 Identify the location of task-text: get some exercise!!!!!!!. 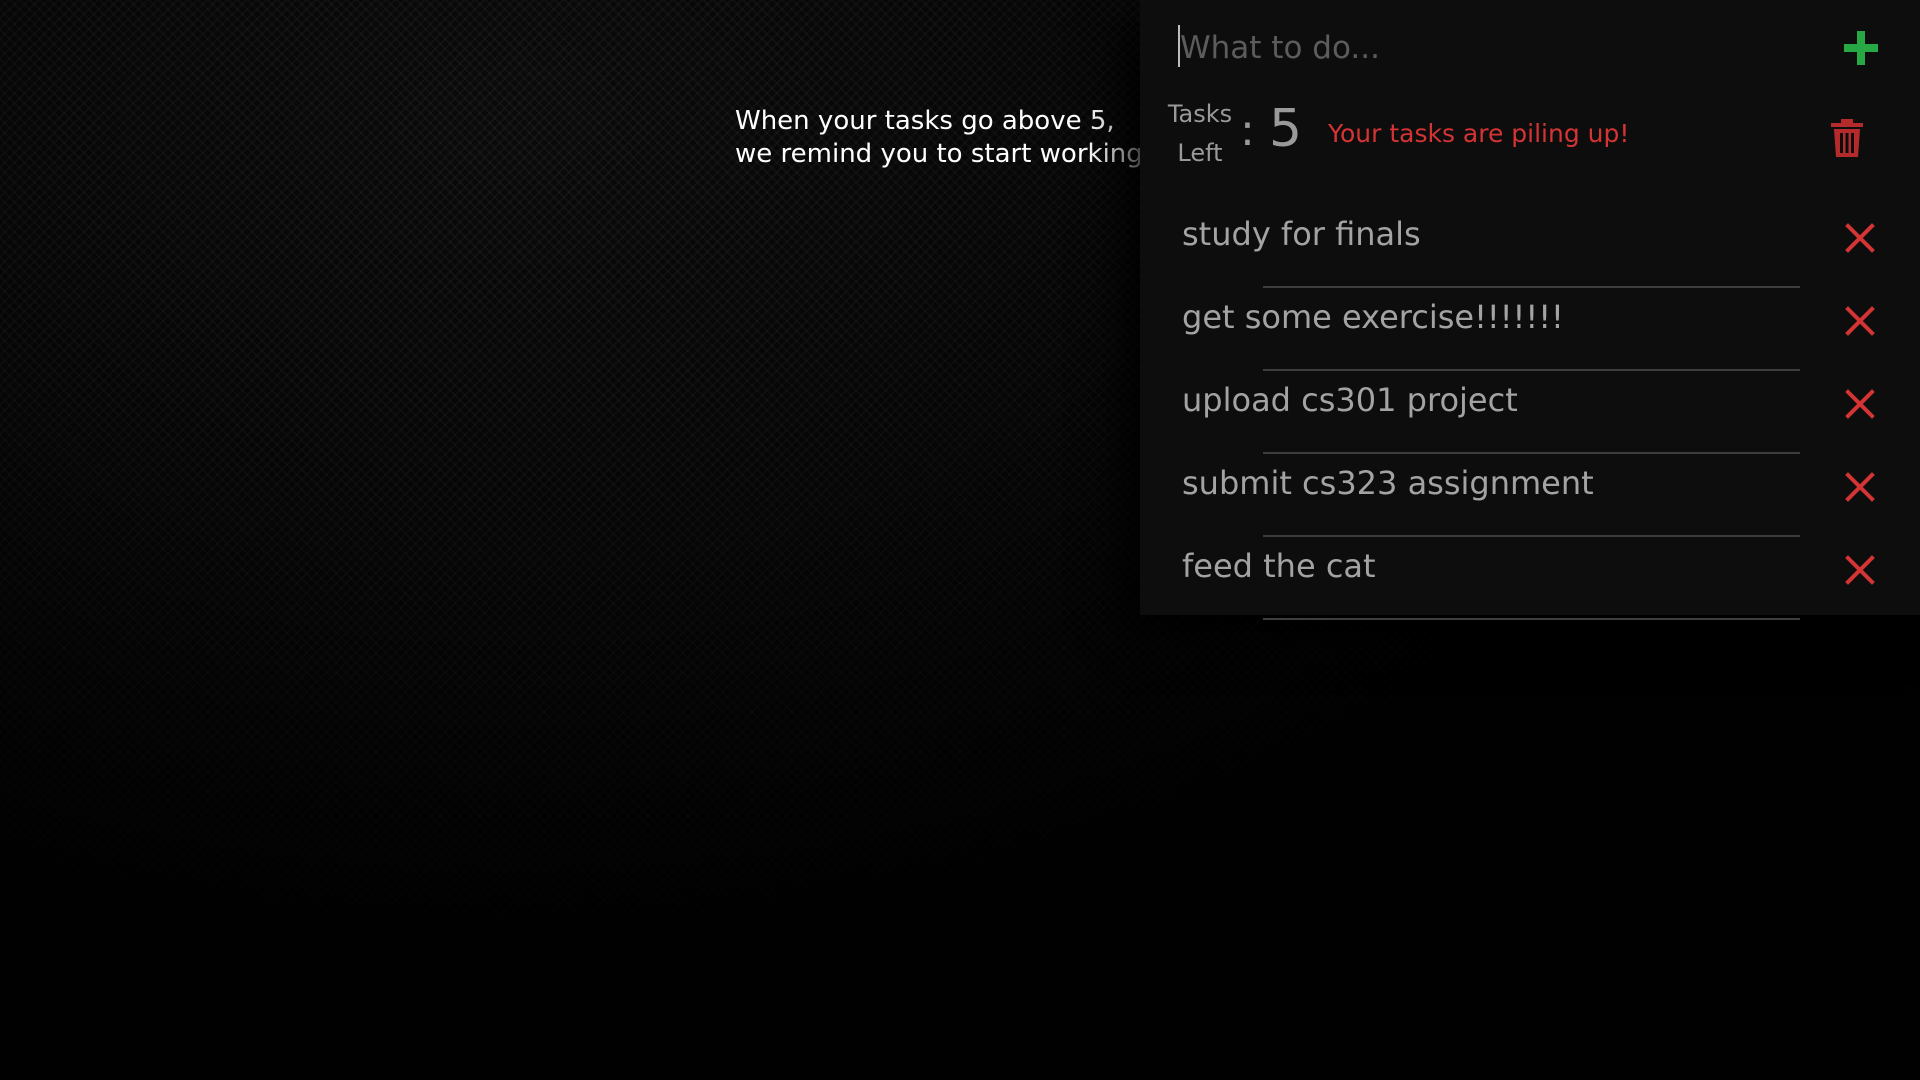
(1373, 317).